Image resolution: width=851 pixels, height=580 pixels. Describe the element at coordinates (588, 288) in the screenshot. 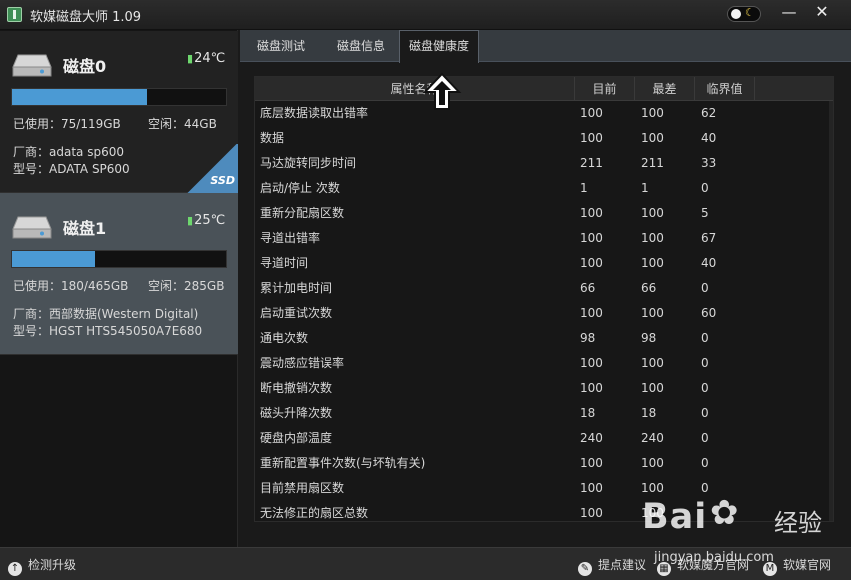

I see `current-cell: 66` at that location.